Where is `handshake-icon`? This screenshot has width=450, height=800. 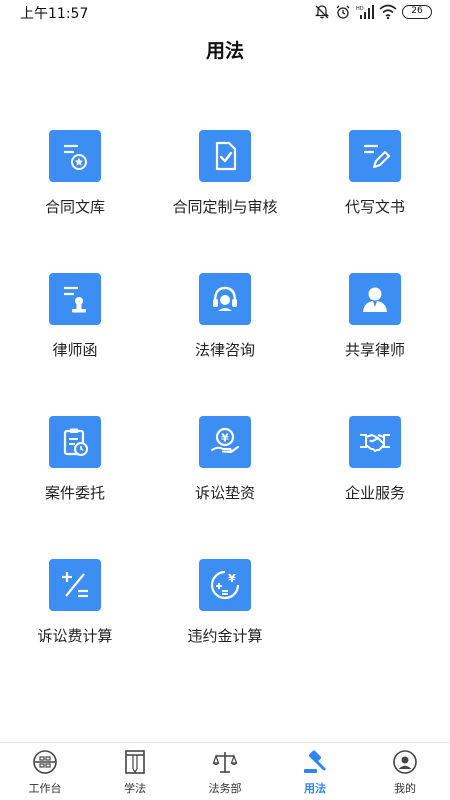 handshake-icon is located at coordinates (375, 442).